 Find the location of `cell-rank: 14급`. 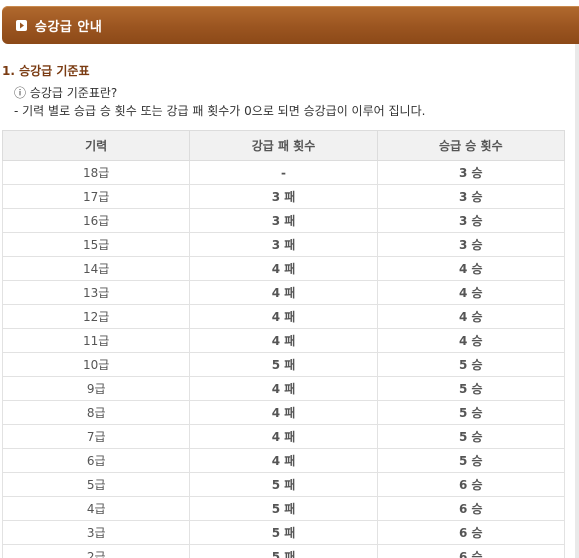

cell-rank: 14급 is located at coordinates (96, 268).